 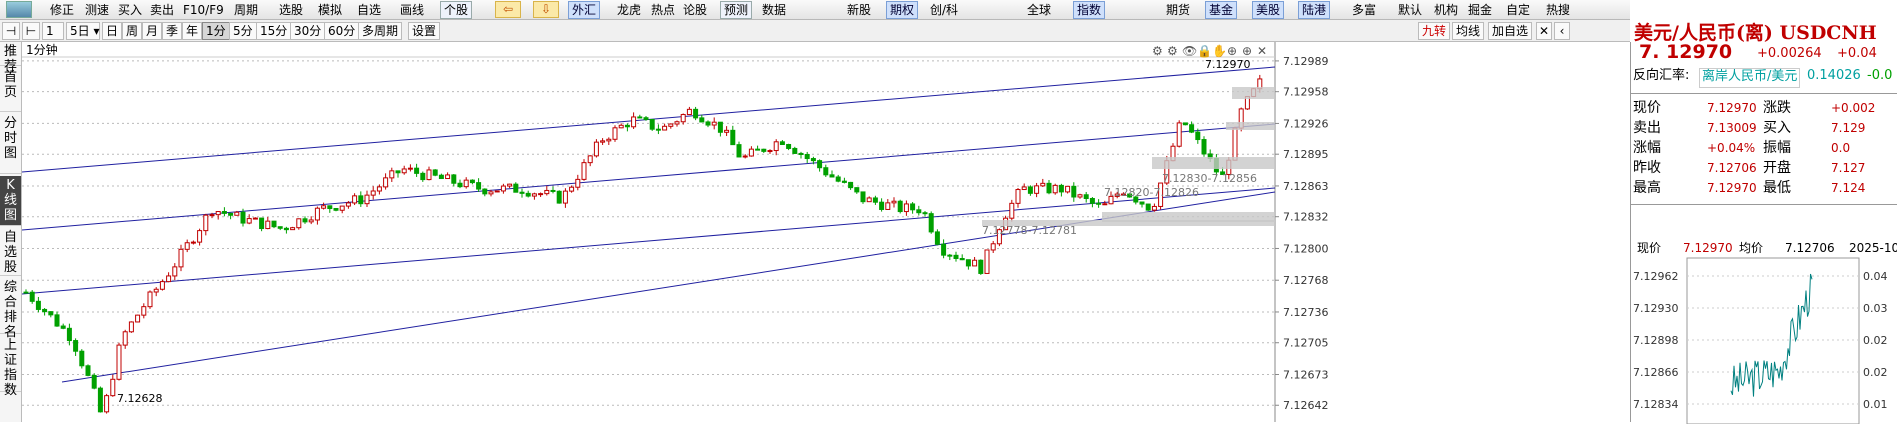 I want to click on toolbar-item-index: 指数, so click(x=1089, y=10).